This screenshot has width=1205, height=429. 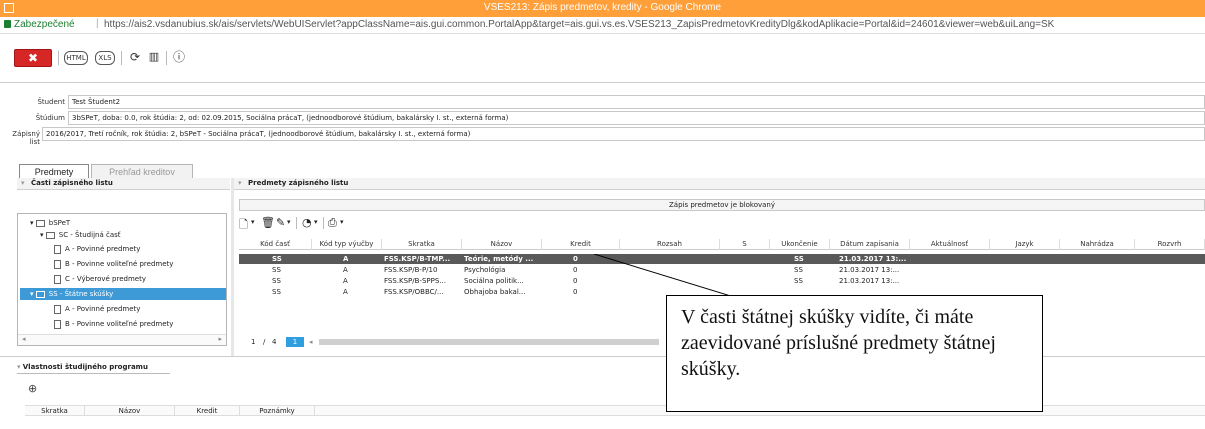 What do you see at coordinates (93, 373) in the screenshot?
I see `program-title-underline` at bounding box center [93, 373].